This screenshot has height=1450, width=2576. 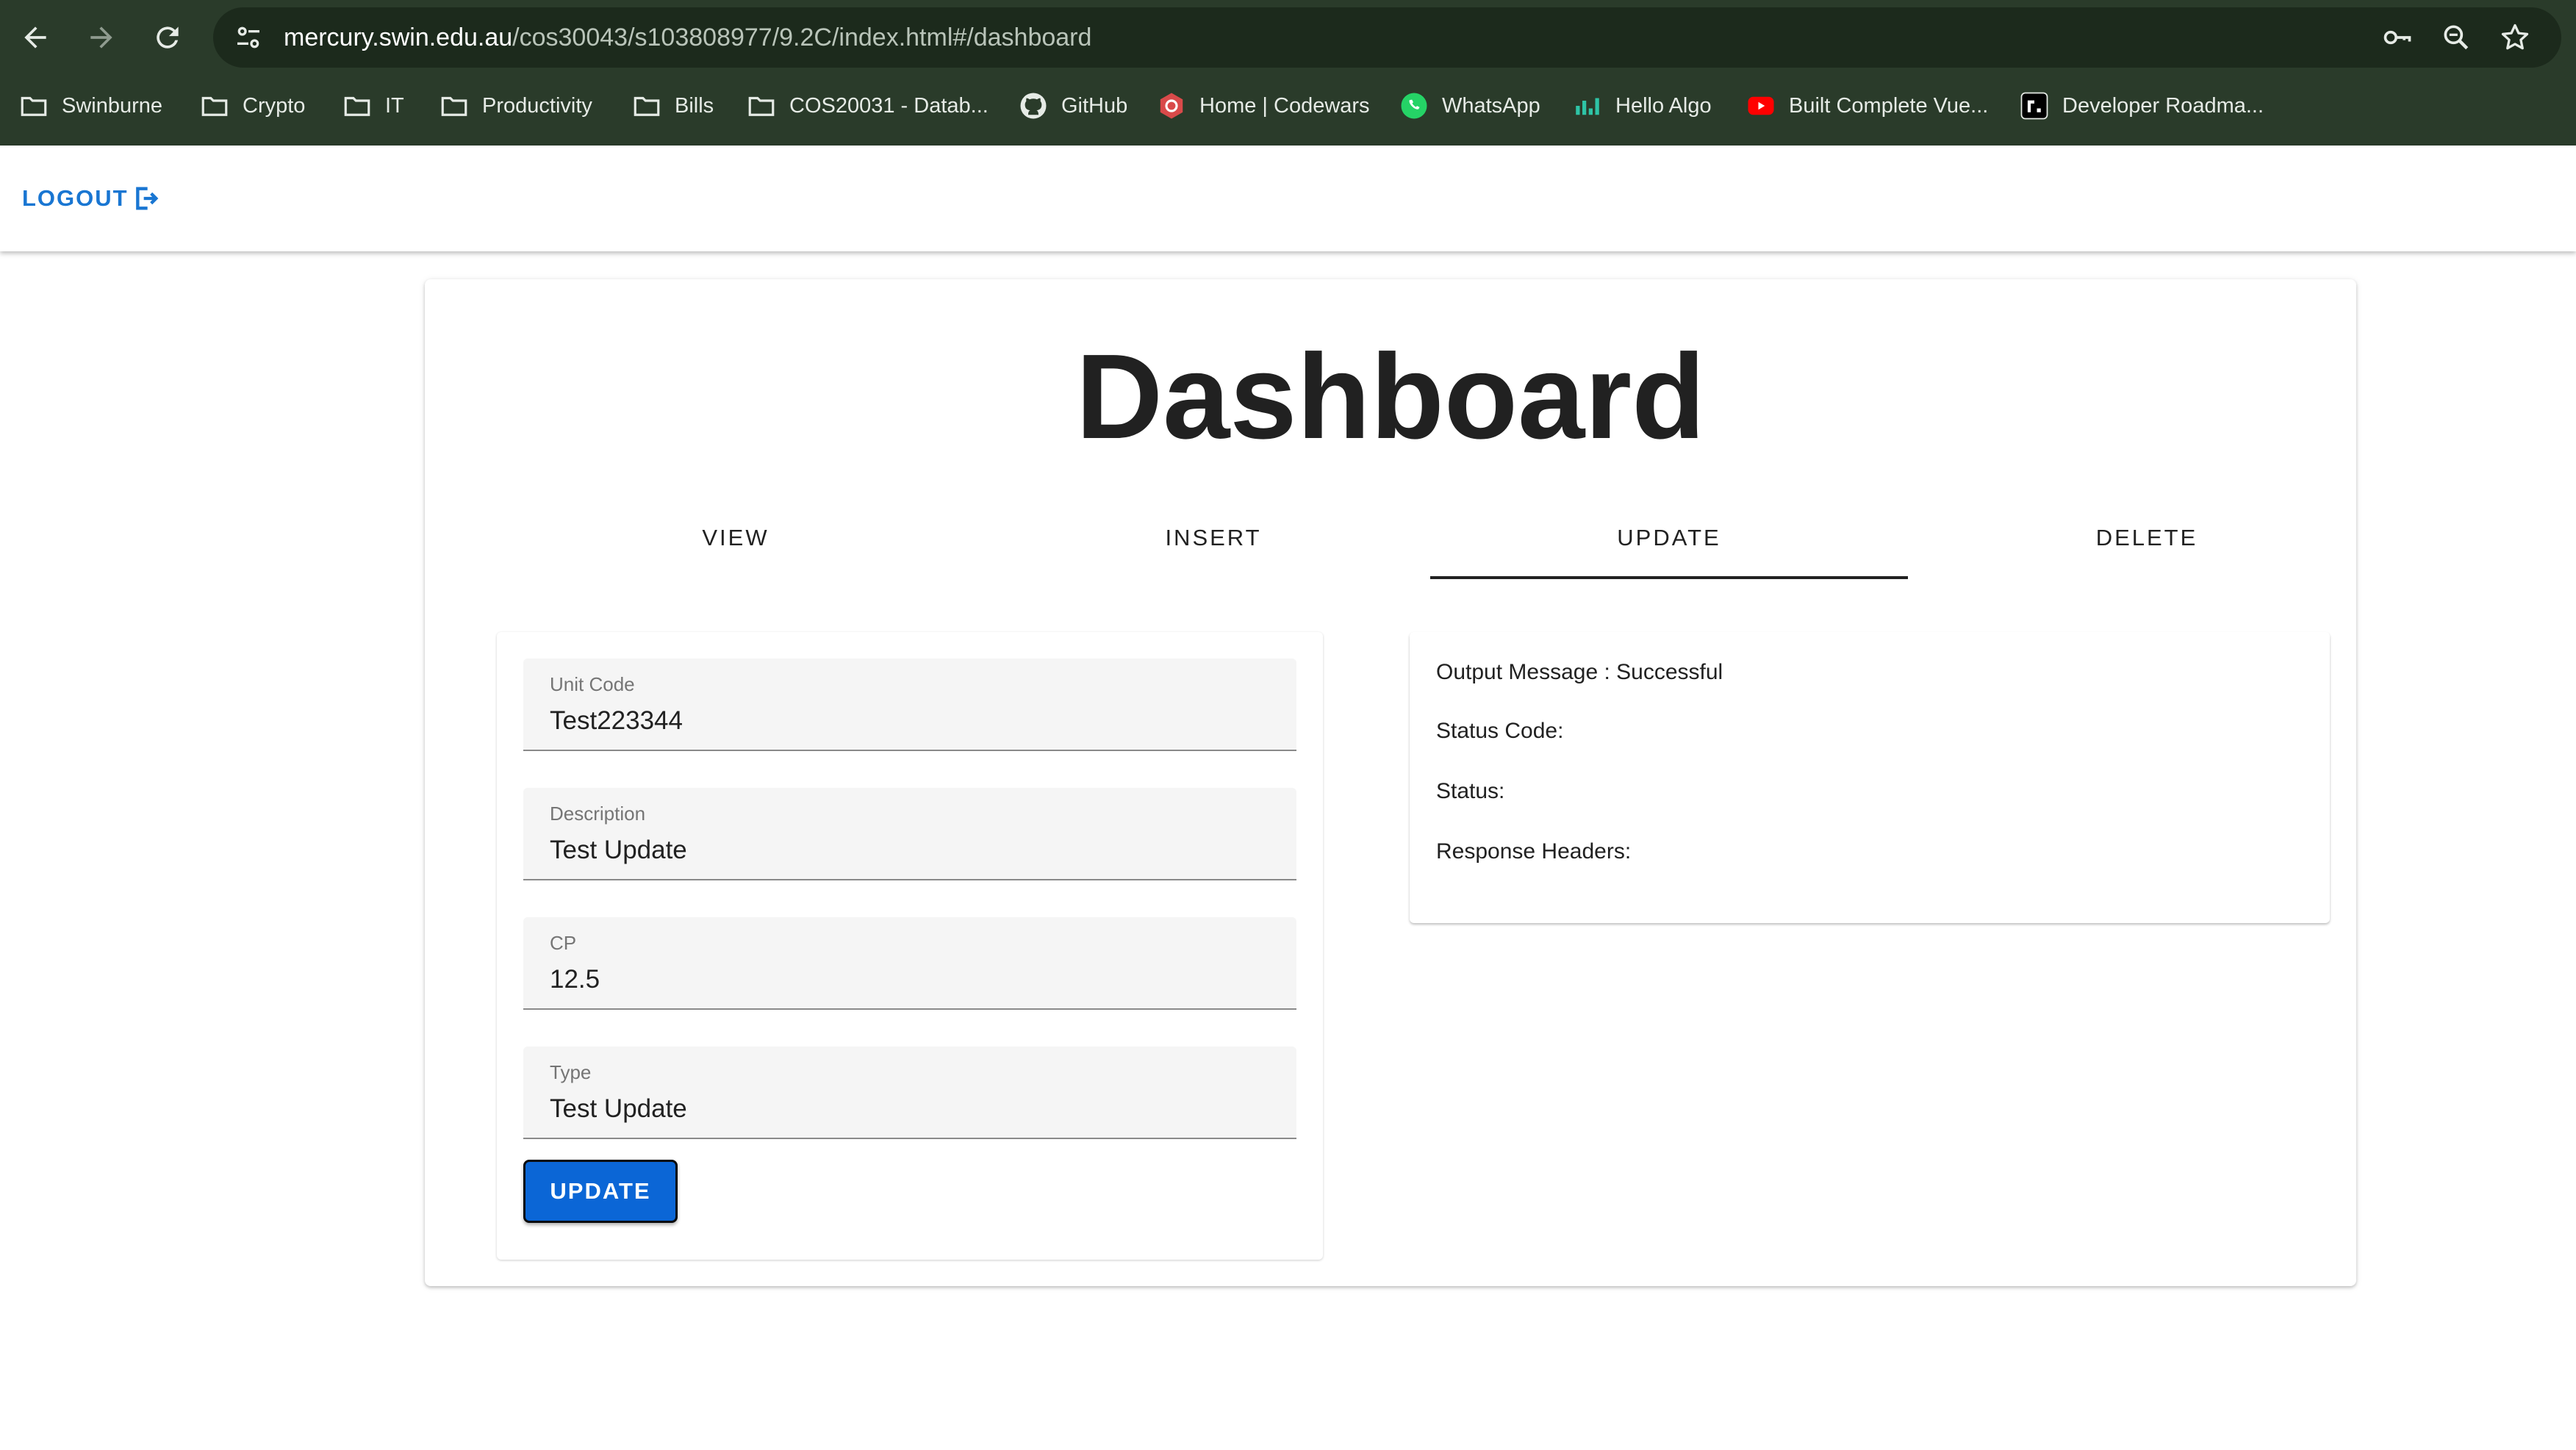 I want to click on cp-label: CP, so click(x=563, y=943).